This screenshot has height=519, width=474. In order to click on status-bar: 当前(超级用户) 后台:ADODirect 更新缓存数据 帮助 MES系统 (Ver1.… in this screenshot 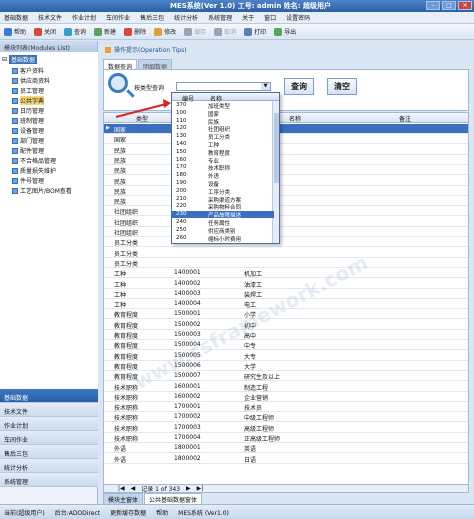, I will do `click(237, 511)`.